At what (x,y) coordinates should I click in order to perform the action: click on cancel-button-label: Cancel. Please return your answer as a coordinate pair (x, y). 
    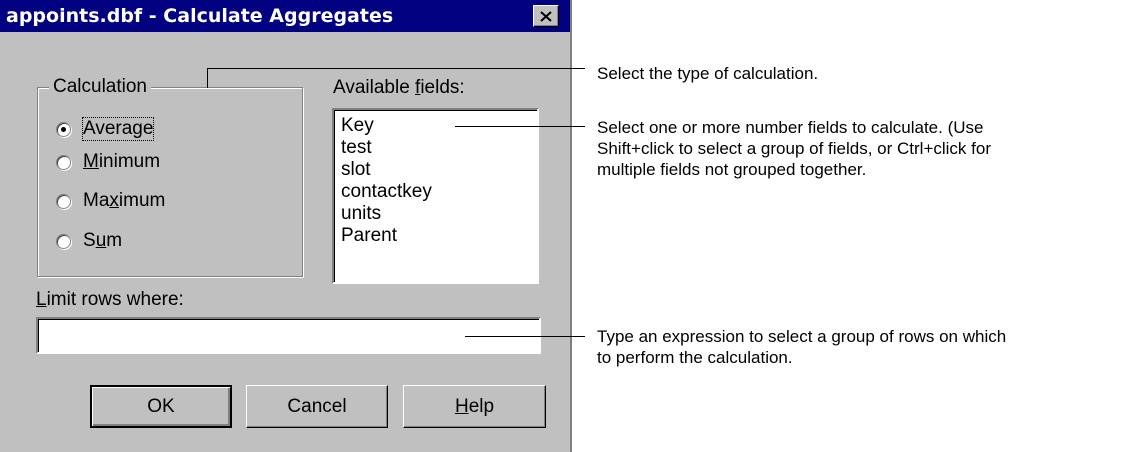
    Looking at the image, I should click on (317, 406).